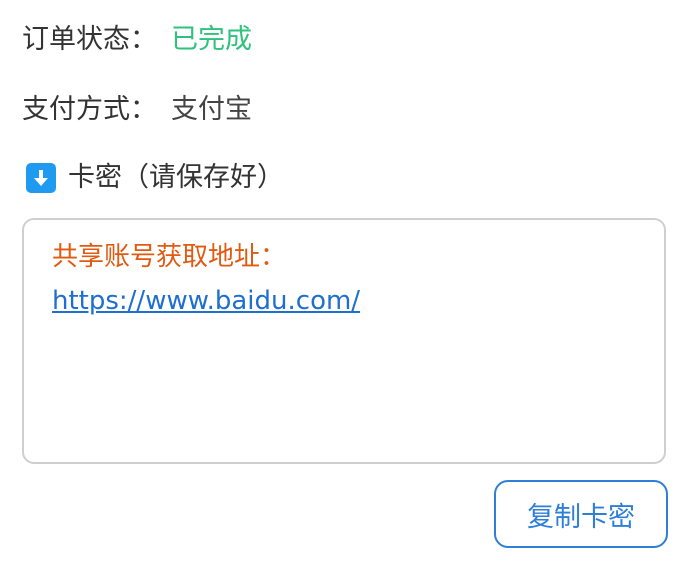 Image resolution: width=689 pixels, height=575 pixels. Describe the element at coordinates (581, 514) in the screenshot. I see `copy-card-key-button: 复制卡密` at that location.